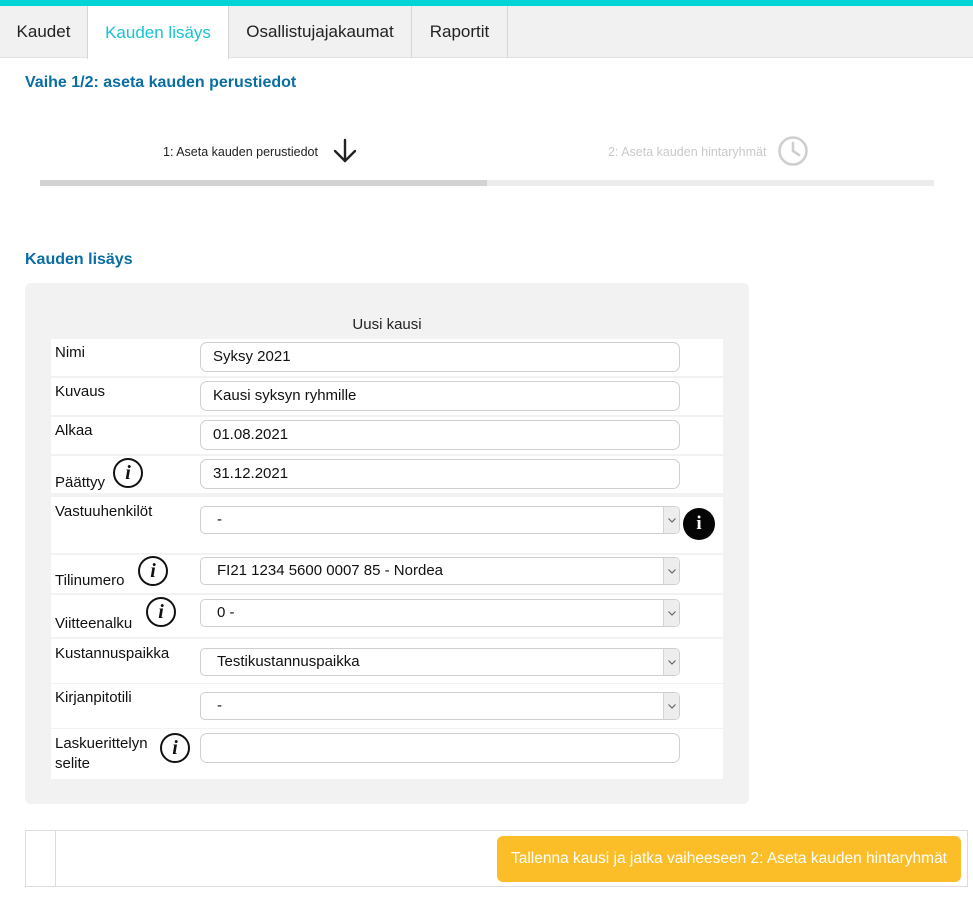  Describe the element at coordinates (153, 571) in the screenshot. I see `tilinumero-info-icon: i` at that location.